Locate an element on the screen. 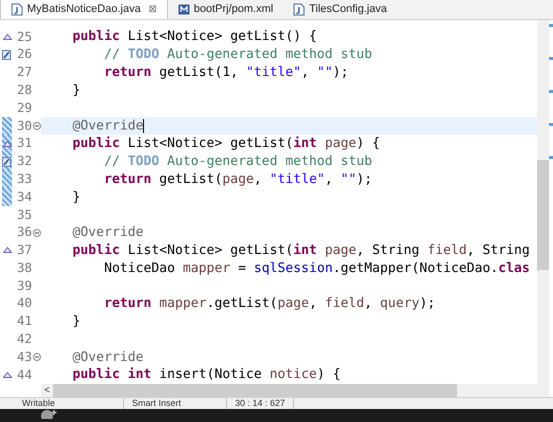 Image resolution: width=553 pixels, height=422 pixels. line-number: 44 is located at coordinates (24, 375).